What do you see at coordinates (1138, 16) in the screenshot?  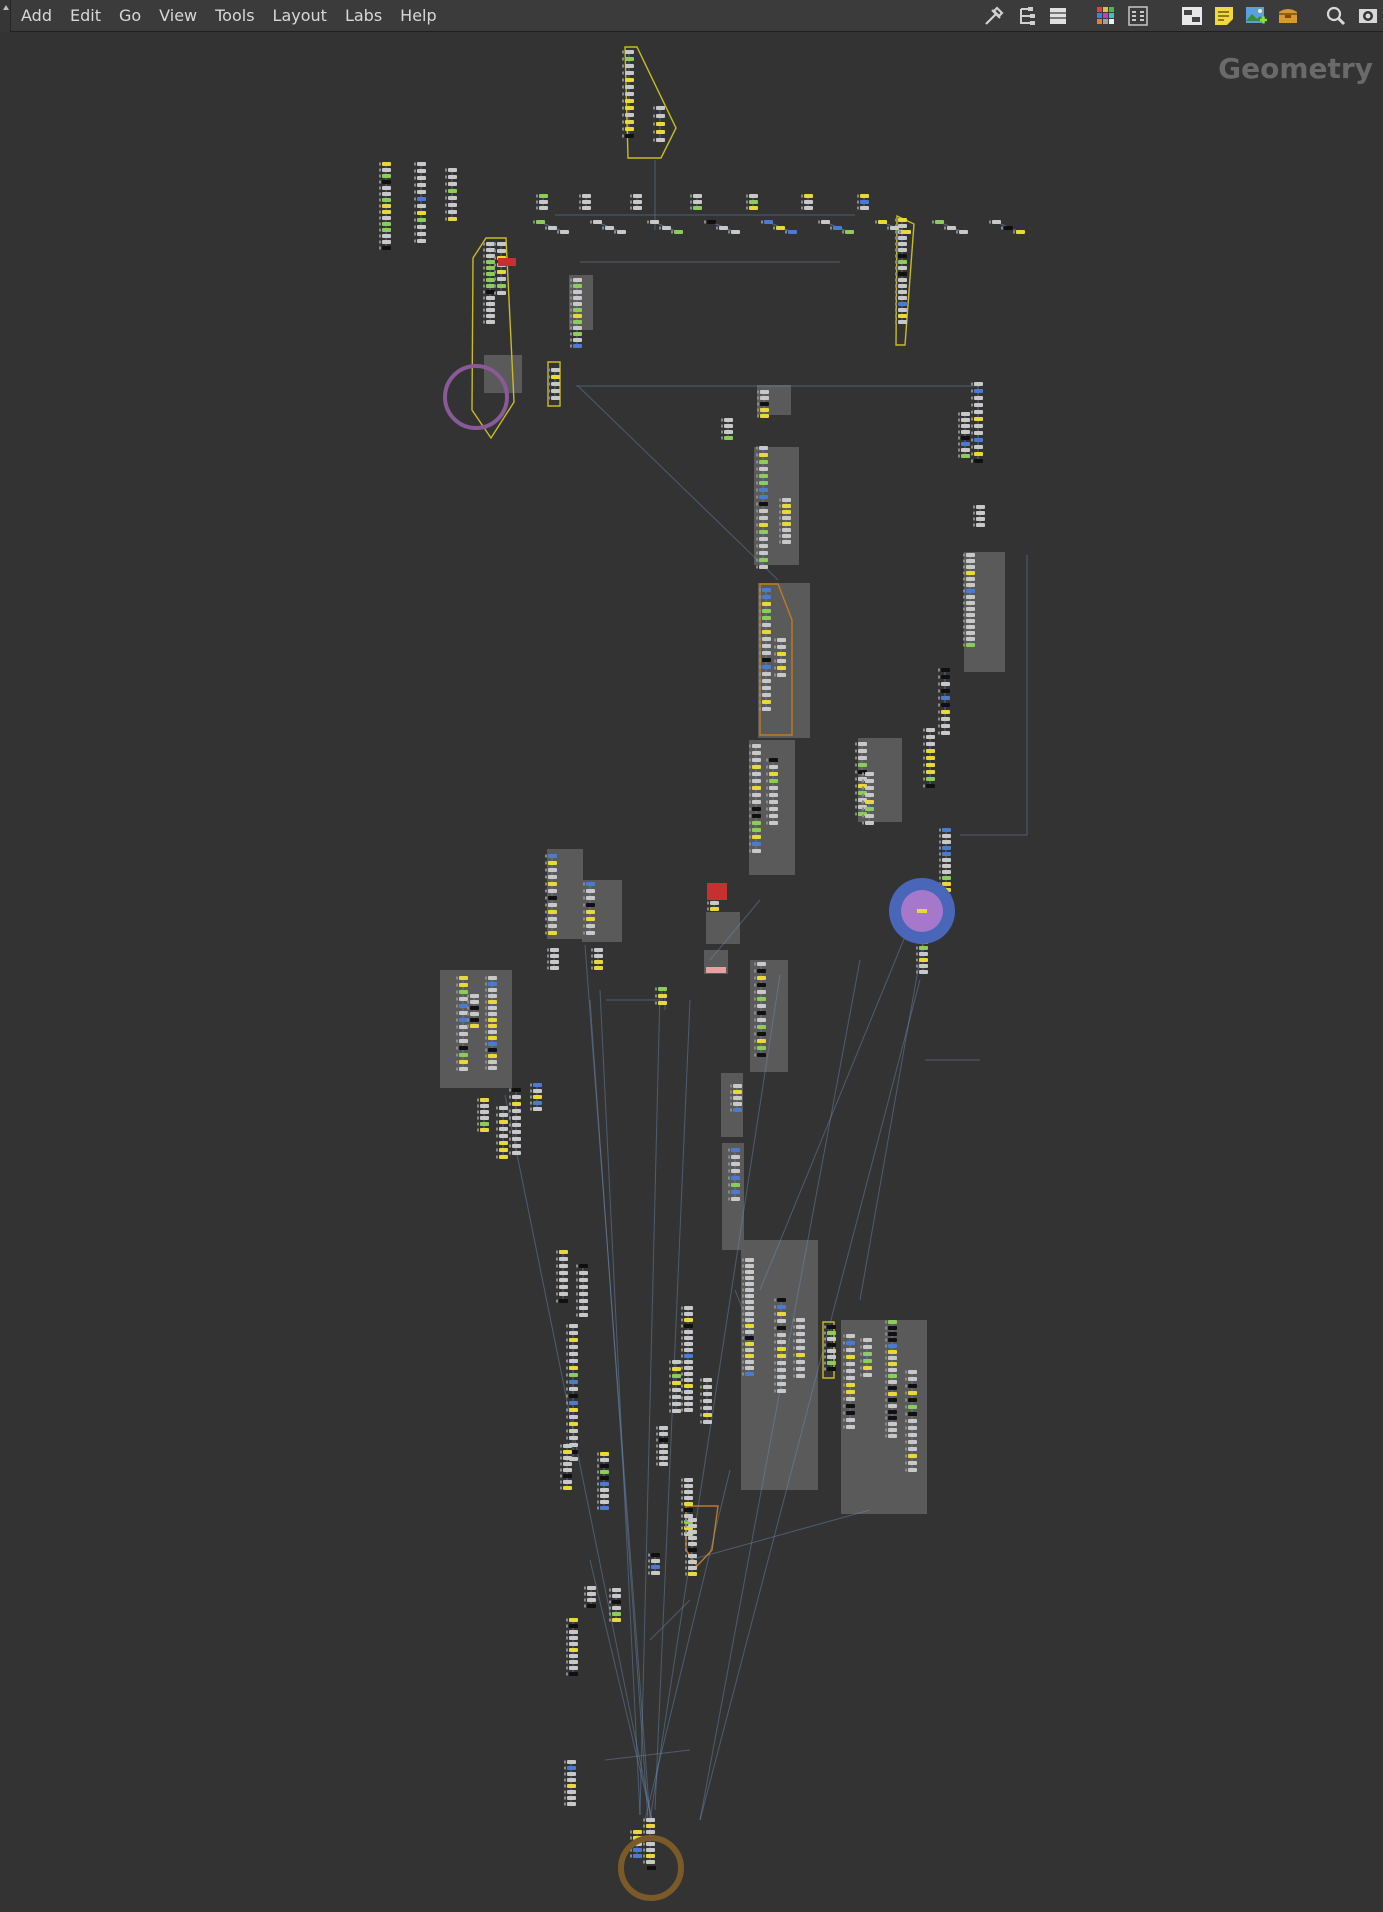 I see `shape-palette-icon` at bounding box center [1138, 16].